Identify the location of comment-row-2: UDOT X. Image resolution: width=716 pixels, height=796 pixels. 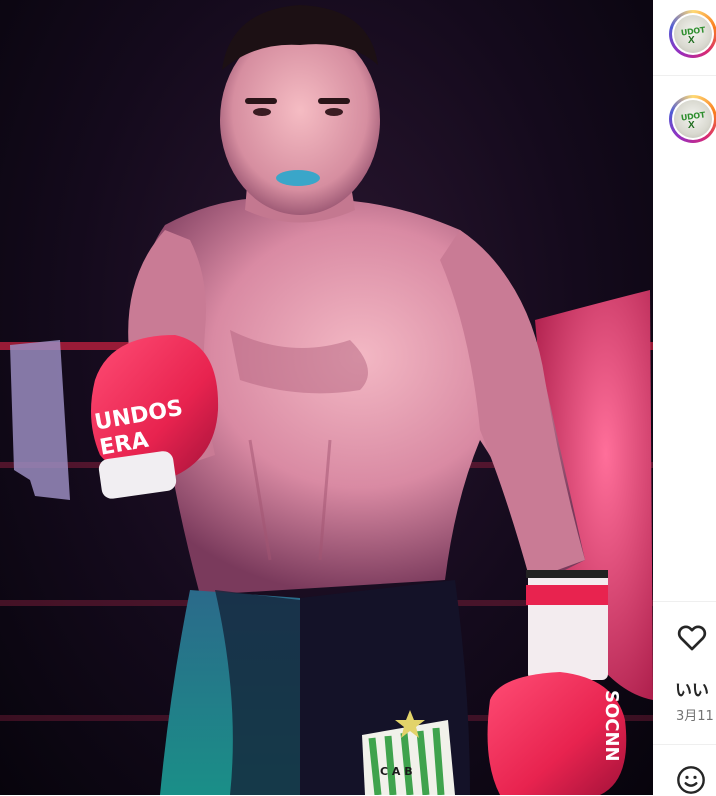
(684, 113).